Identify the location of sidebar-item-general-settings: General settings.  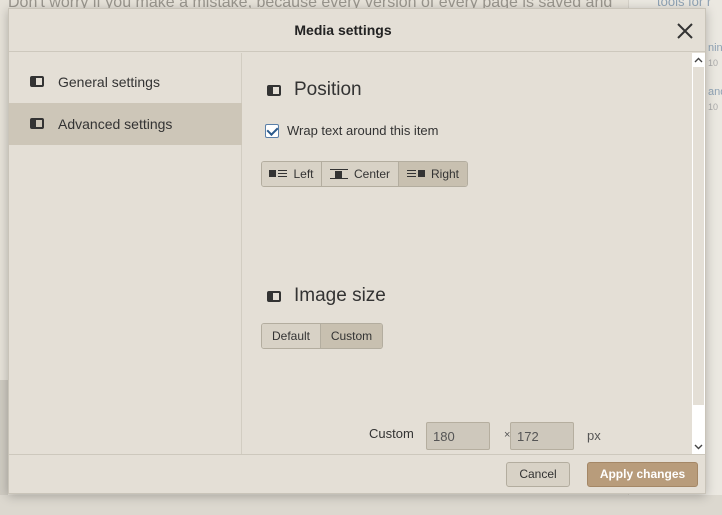
(125, 82).